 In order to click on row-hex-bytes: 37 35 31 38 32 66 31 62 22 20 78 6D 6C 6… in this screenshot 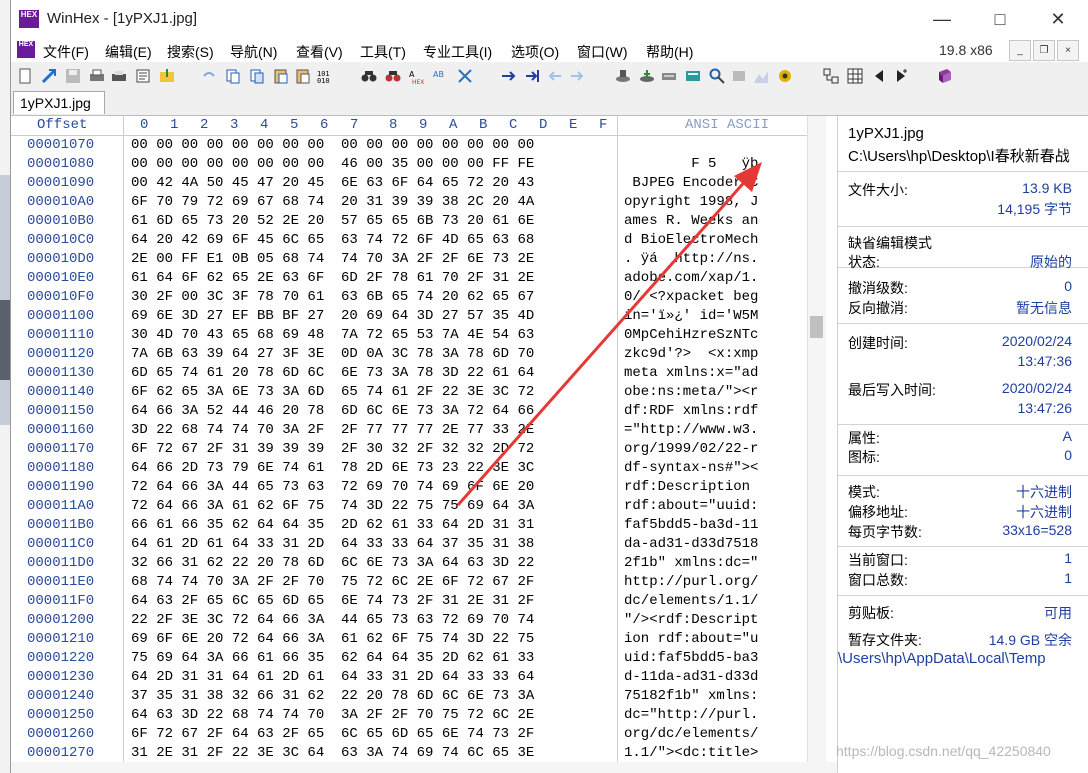, I will do `click(332, 696)`.